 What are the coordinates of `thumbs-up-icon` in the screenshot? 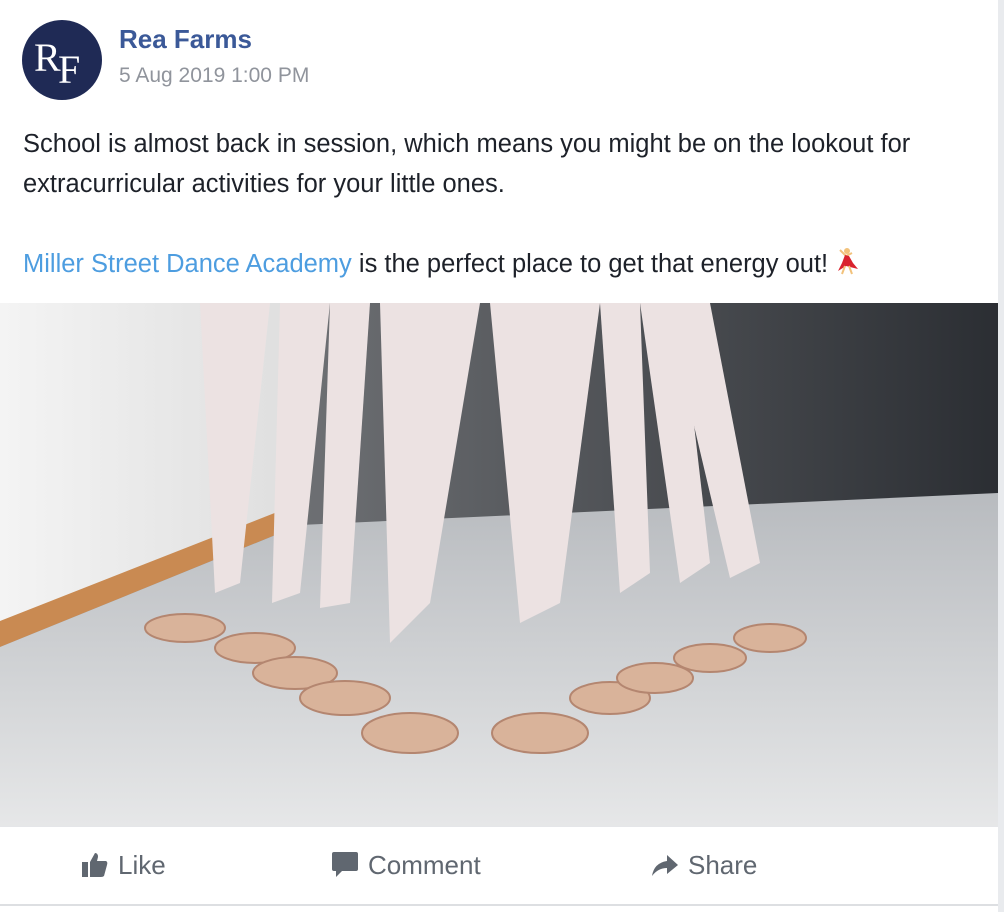 It's located at (95, 865).